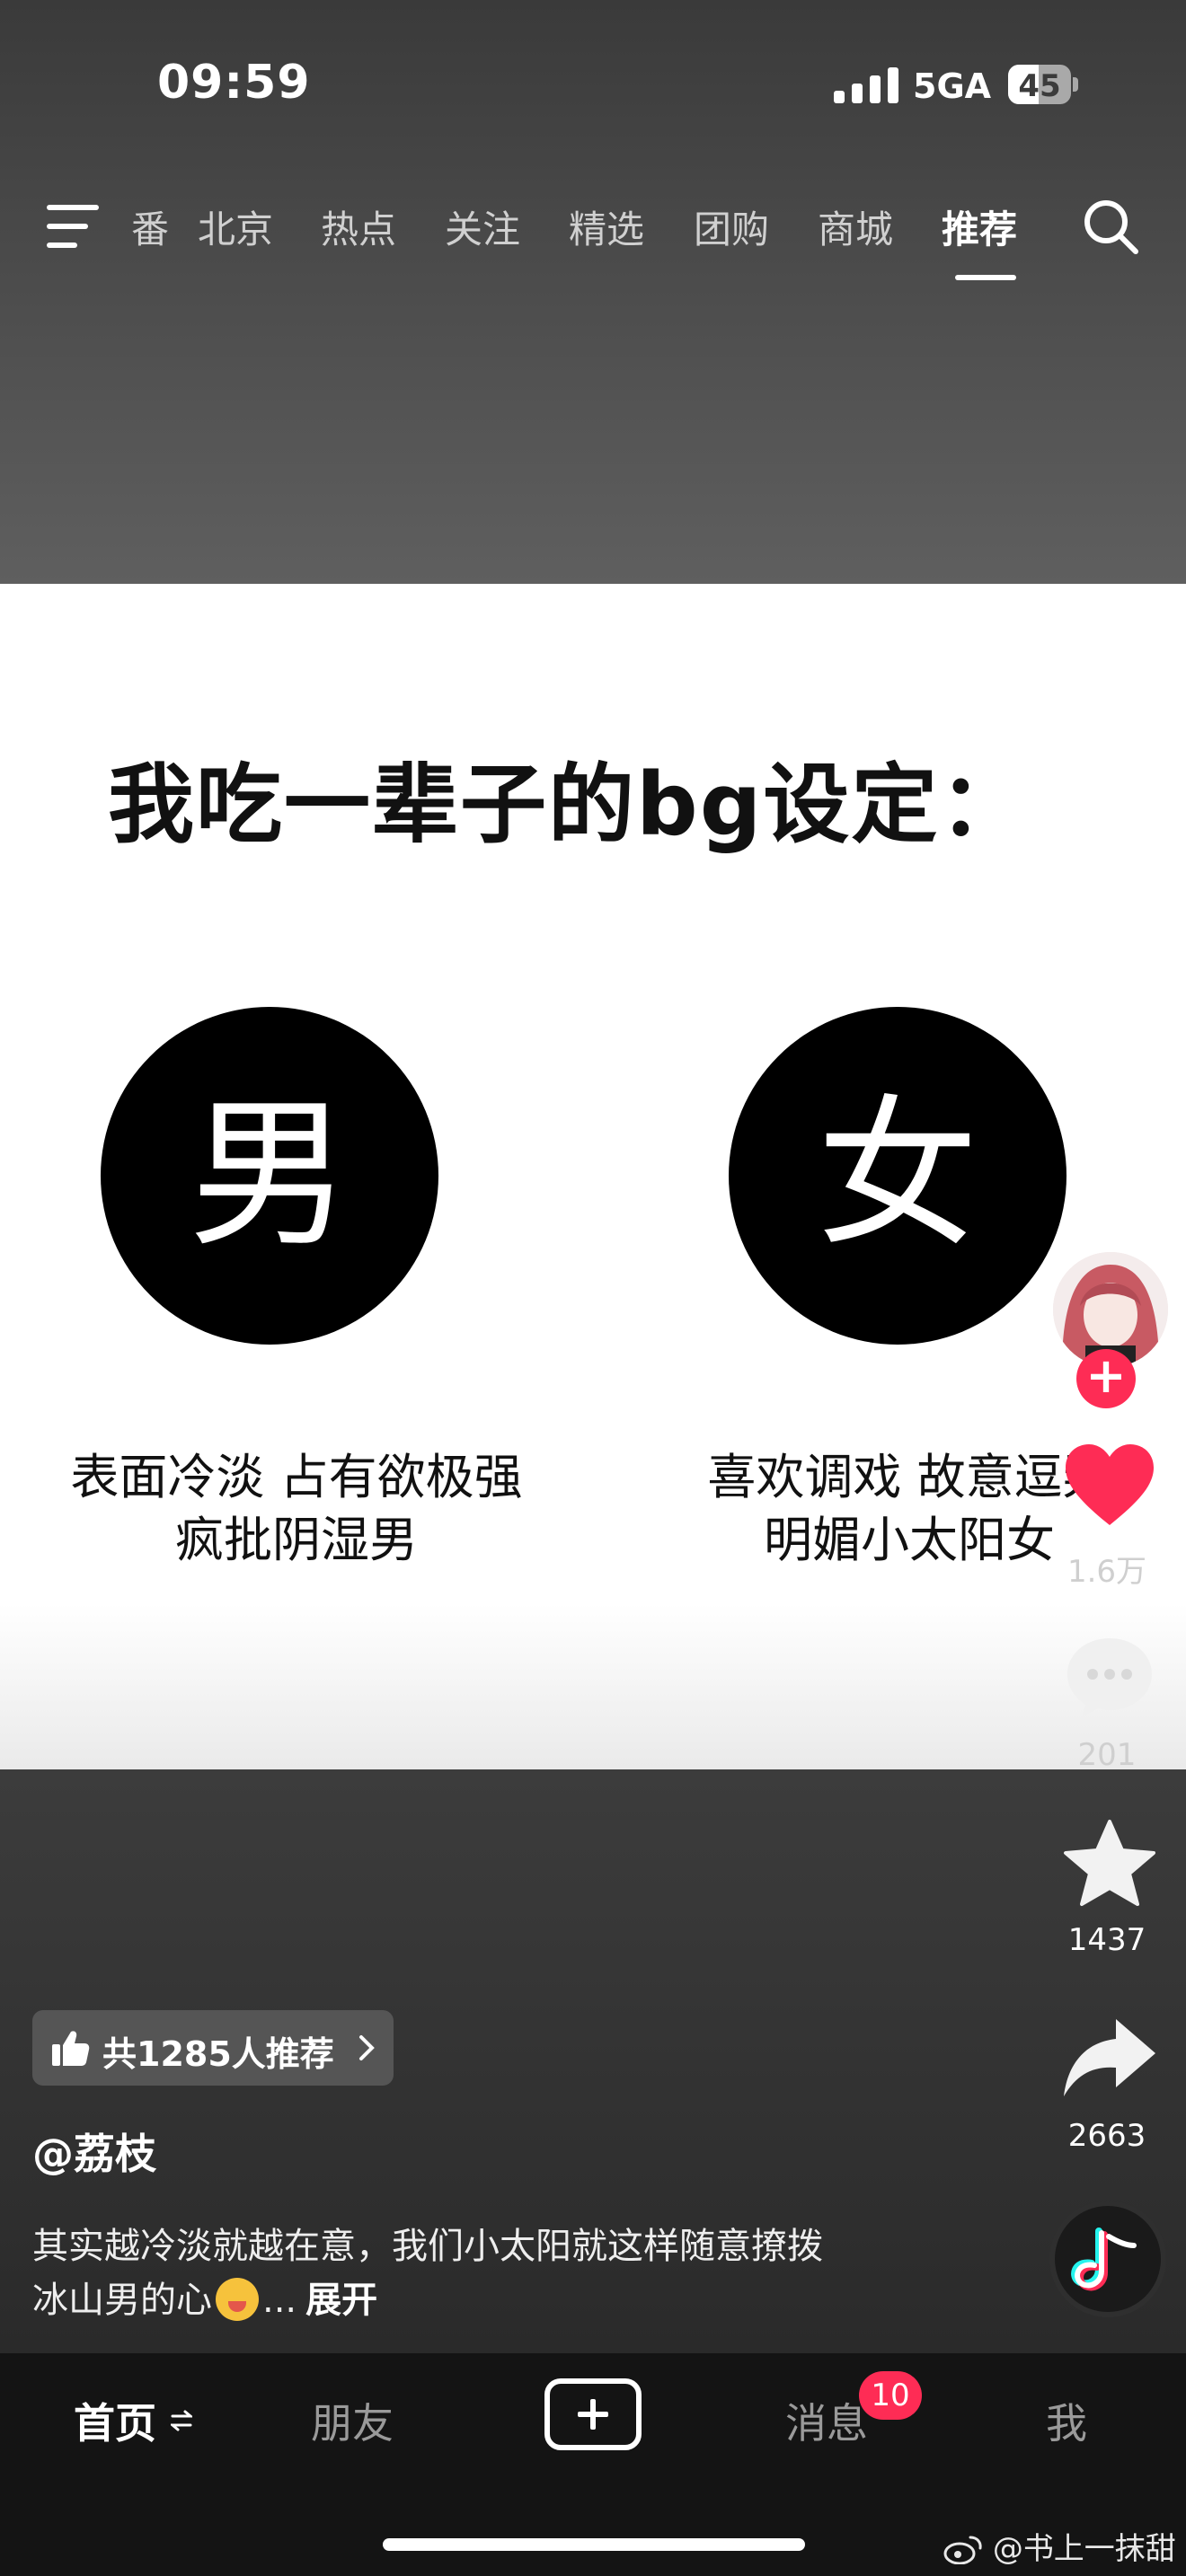  What do you see at coordinates (237, 2299) in the screenshot?
I see `emoji-icon` at bounding box center [237, 2299].